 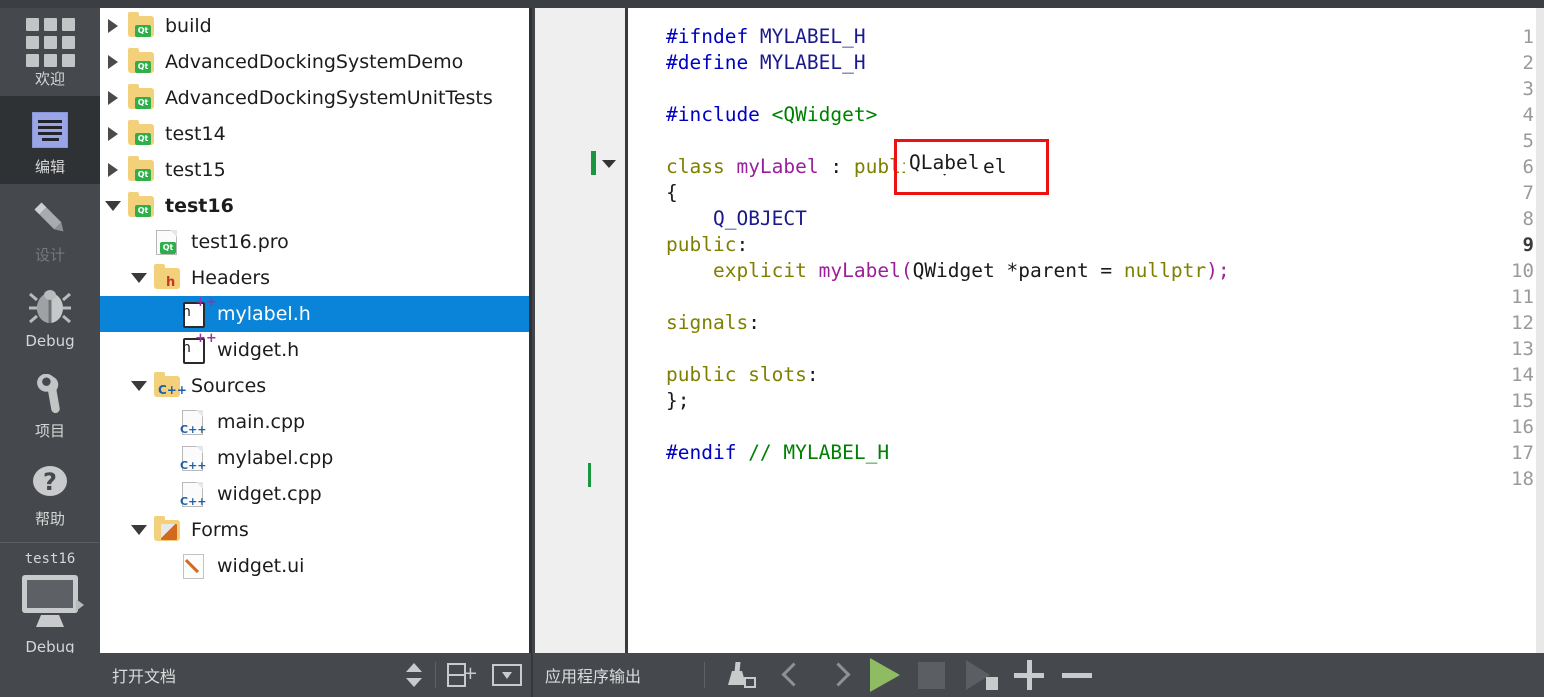 What do you see at coordinates (50, 228) in the screenshot?
I see `mode-item-design: 设计` at bounding box center [50, 228].